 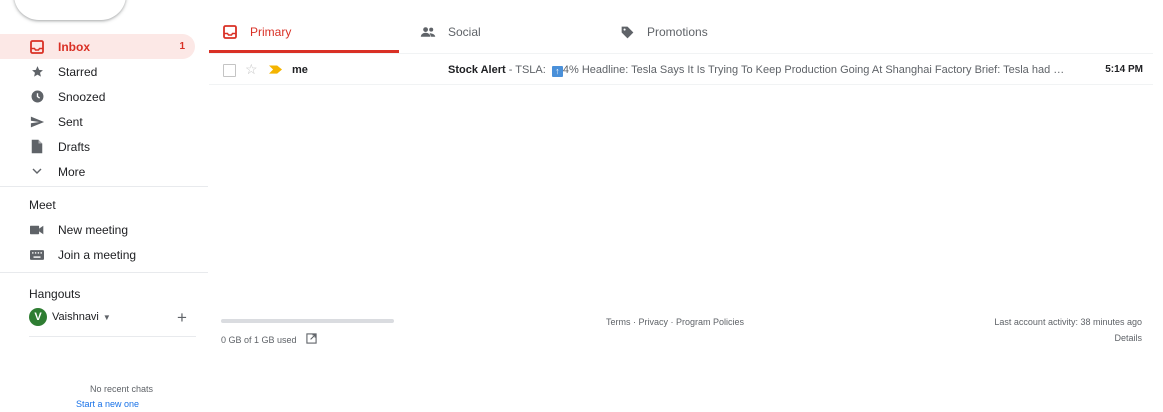 I want to click on meet-section-title: Meet, so click(x=42, y=205).